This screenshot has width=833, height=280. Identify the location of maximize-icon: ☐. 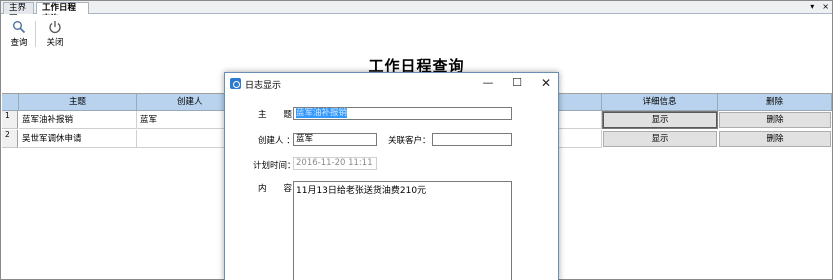
(517, 83).